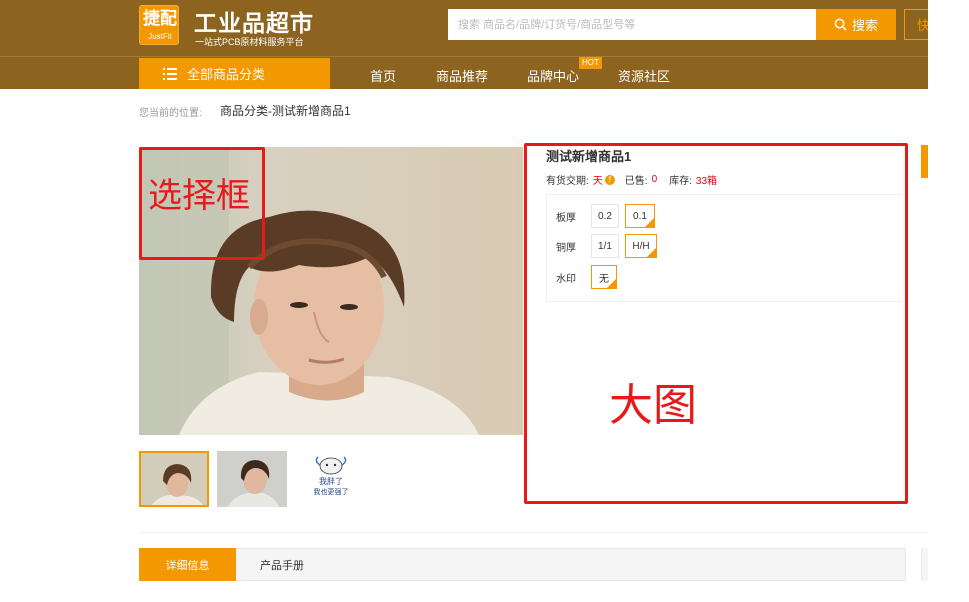  I want to click on all-categories-button: 全部商品分类, so click(234, 73).